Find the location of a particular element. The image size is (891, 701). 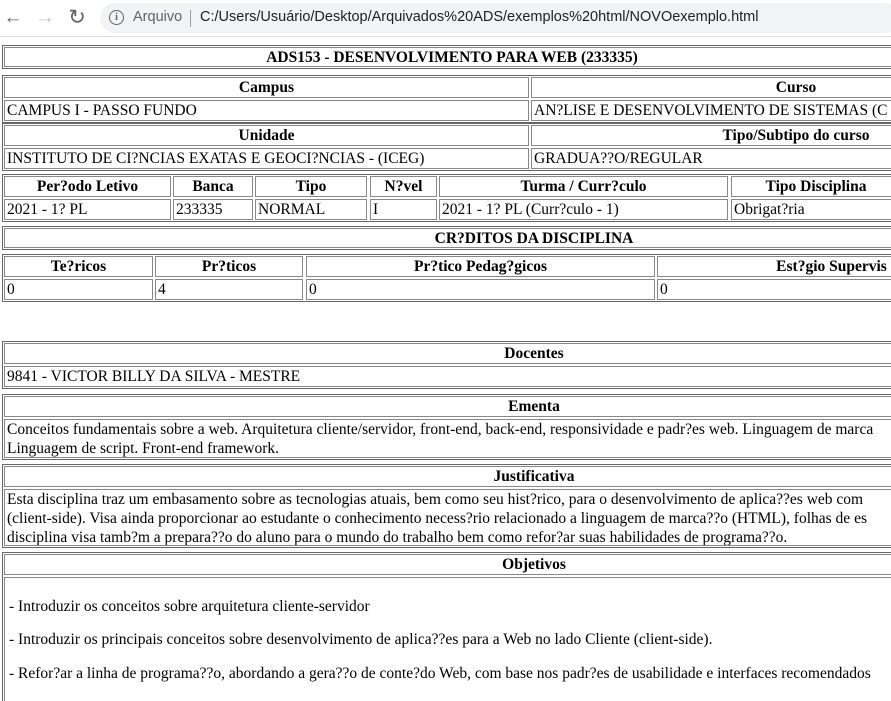

turma-header: Turma / Curr?culo is located at coordinates (583, 186).